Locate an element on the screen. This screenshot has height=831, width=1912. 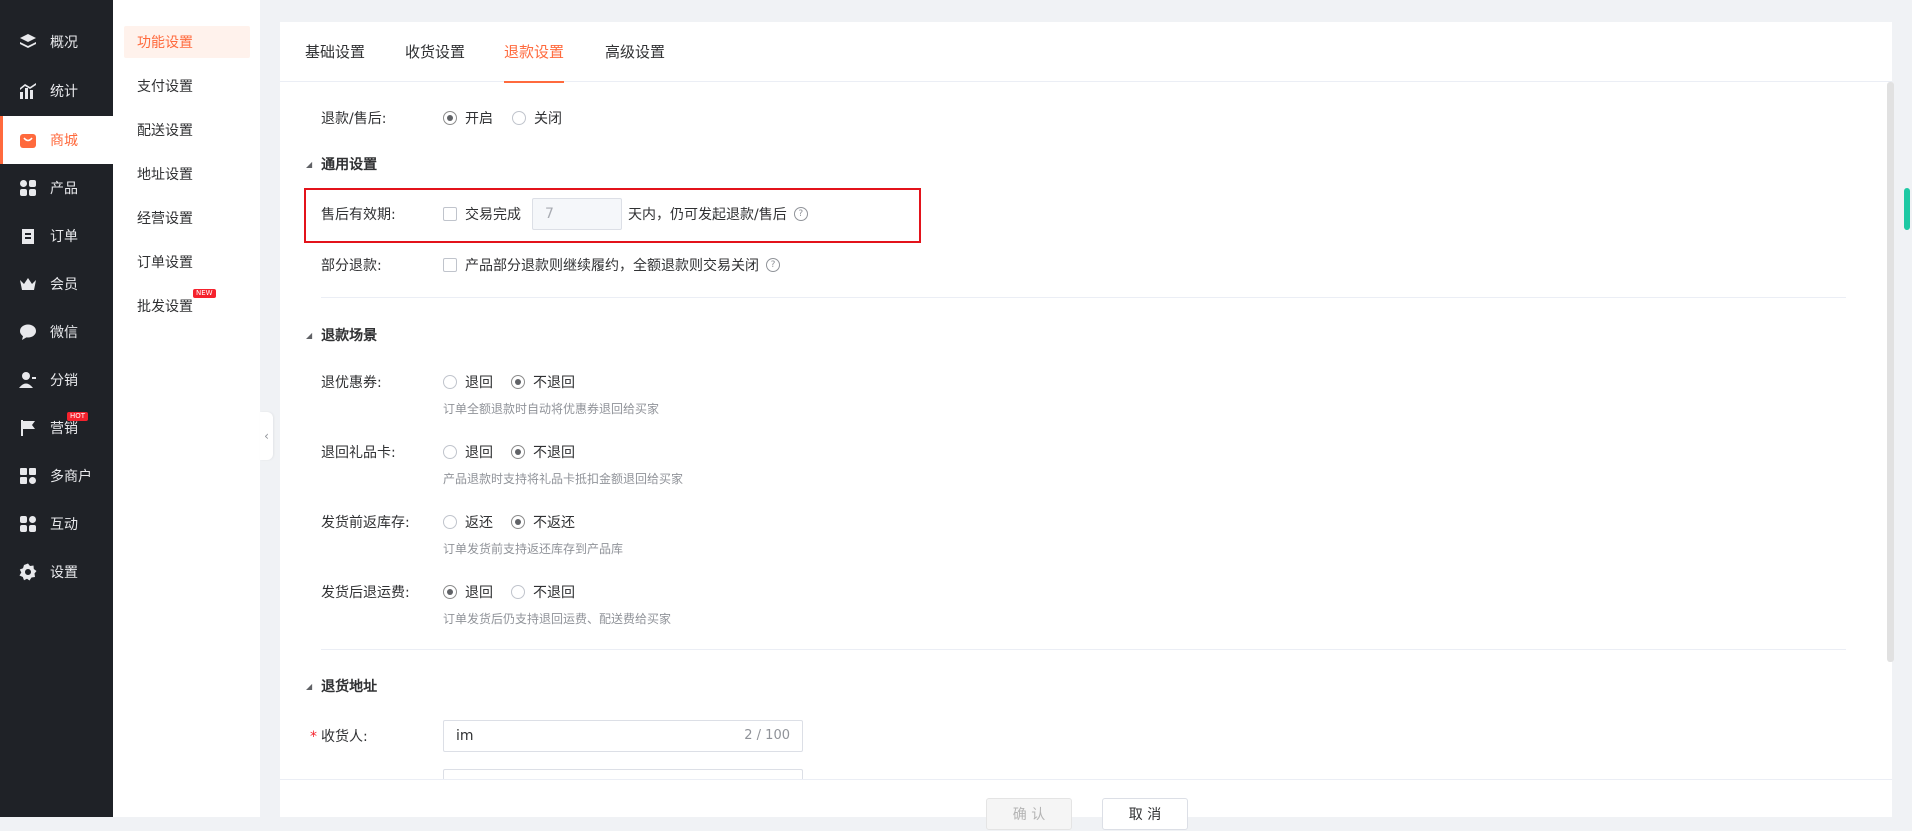
new-badge: NEW is located at coordinates (204, 293).